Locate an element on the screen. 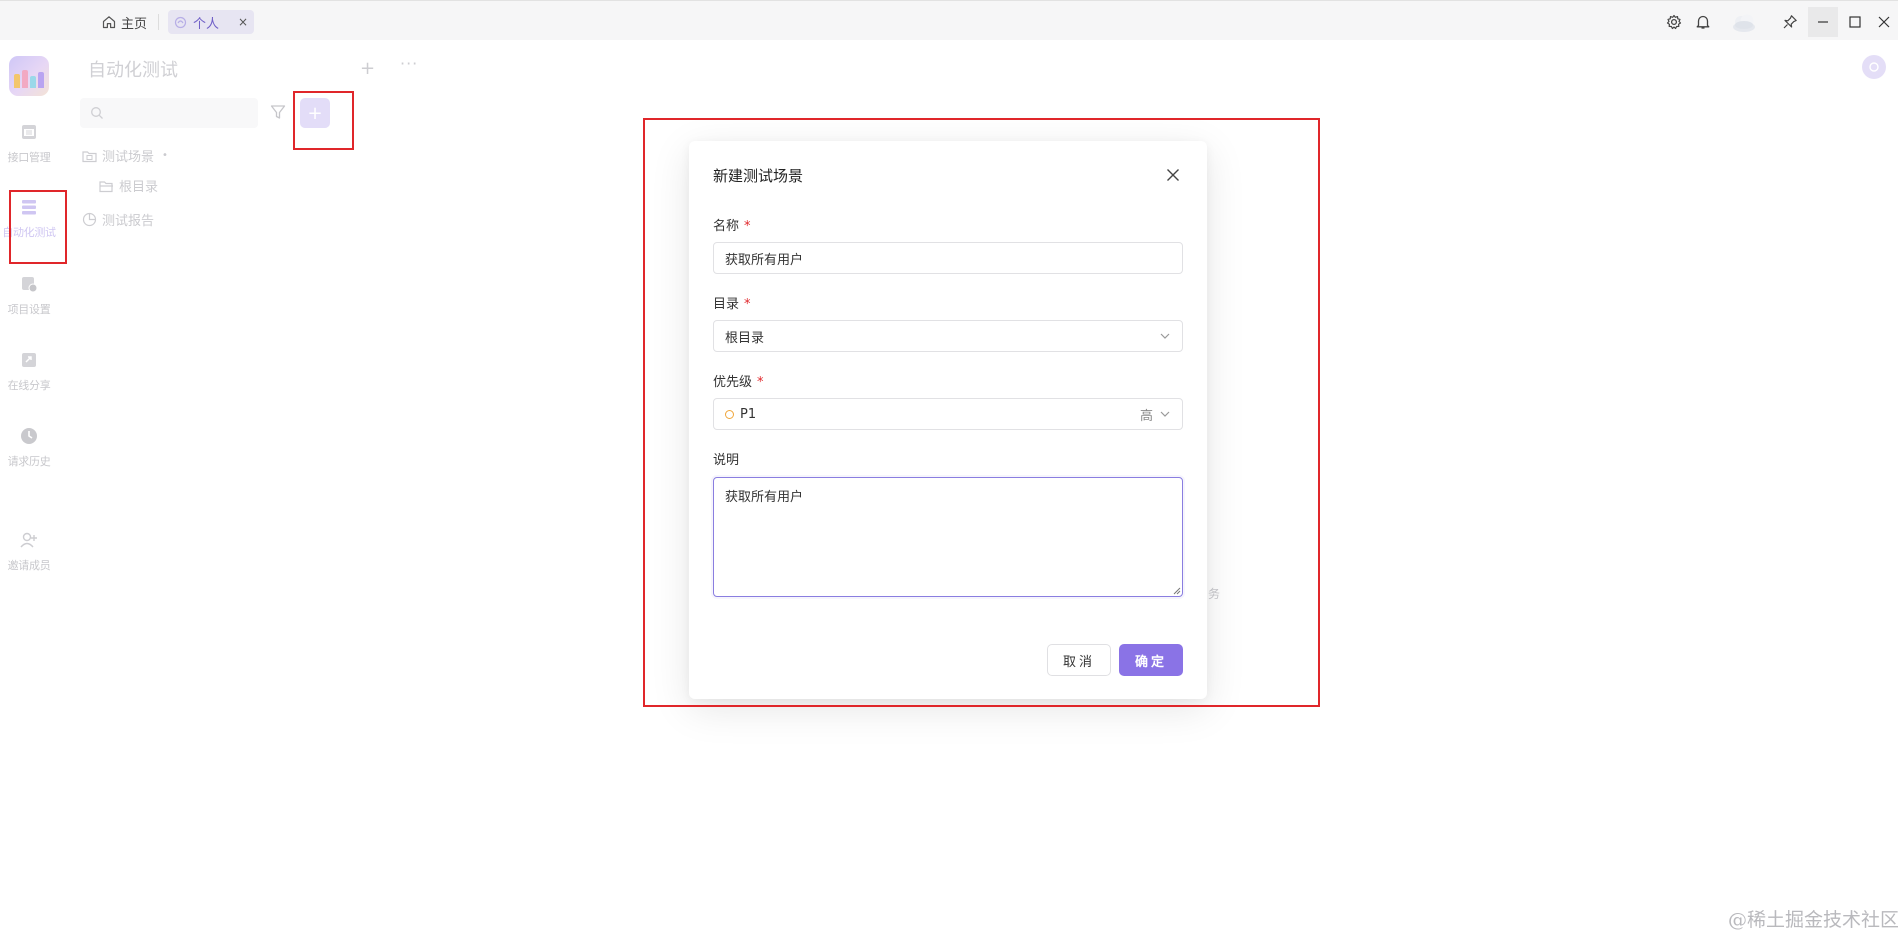 The image size is (1898, 935). title-bar: 主页 个人 × is located at coordinates (949, 20).